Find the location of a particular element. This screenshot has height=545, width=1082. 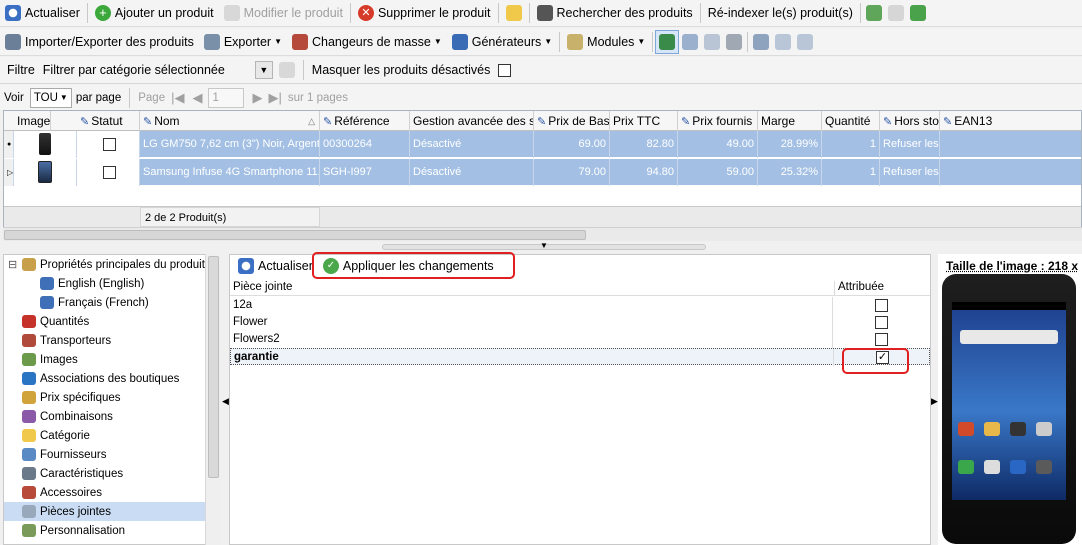

attachment-row: Flower is located at coordinates (580, 322).